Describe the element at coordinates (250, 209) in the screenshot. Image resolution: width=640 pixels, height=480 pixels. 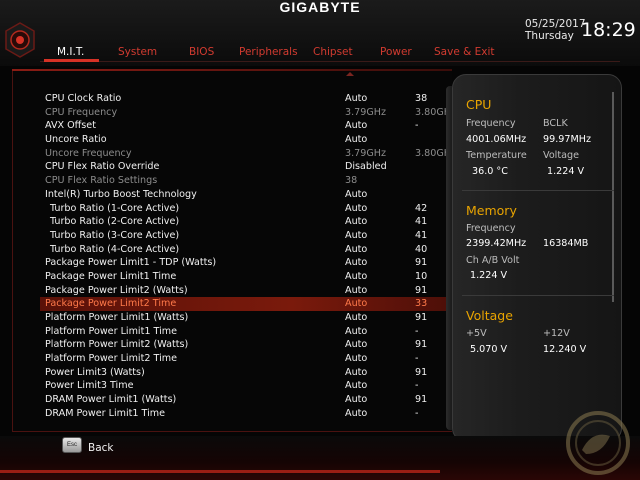
I see `setting-row-turbo-ratio-1core: Turbo Ratio (1-Core Active) Auto 42` at that location.